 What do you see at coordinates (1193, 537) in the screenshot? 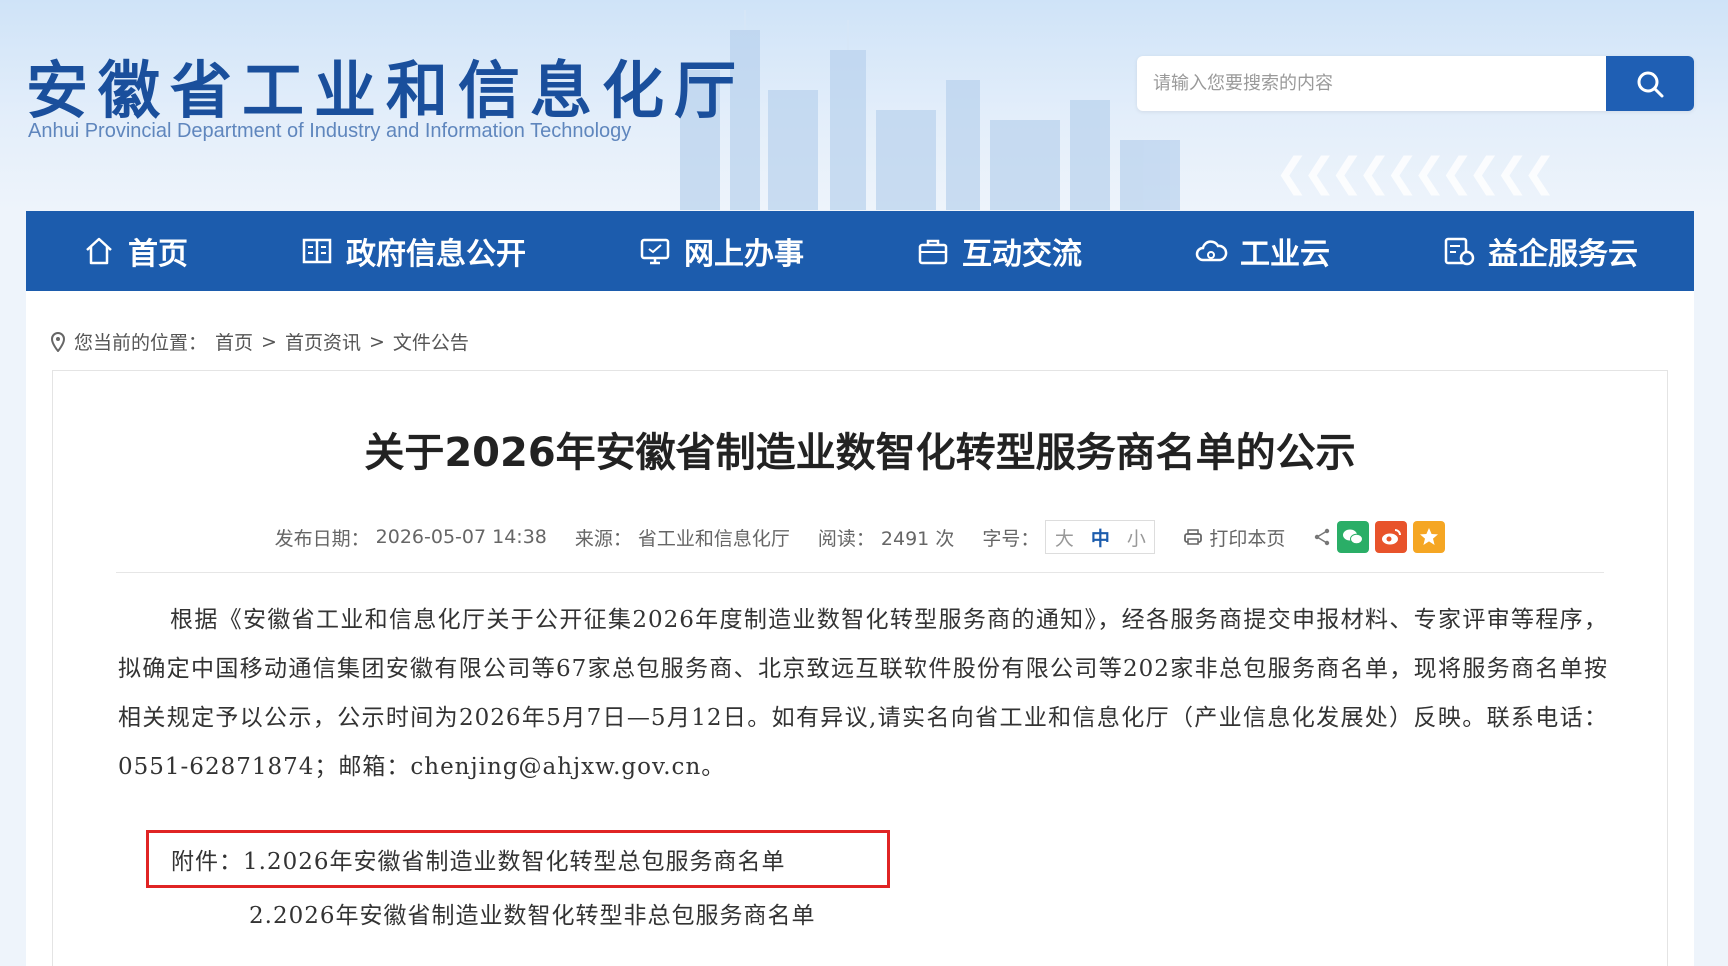
I see `print-icon` at bounding box center [1193, 537].